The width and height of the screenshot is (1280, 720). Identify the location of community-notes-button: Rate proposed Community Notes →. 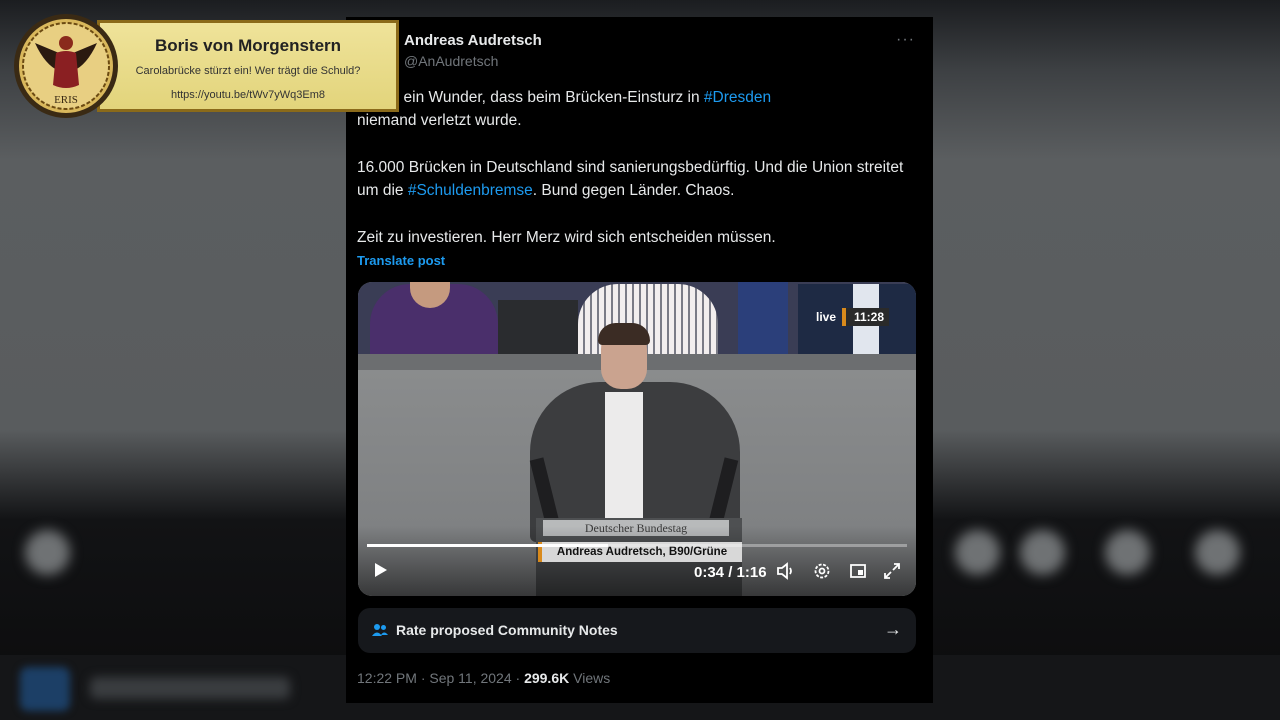
(637, 630).